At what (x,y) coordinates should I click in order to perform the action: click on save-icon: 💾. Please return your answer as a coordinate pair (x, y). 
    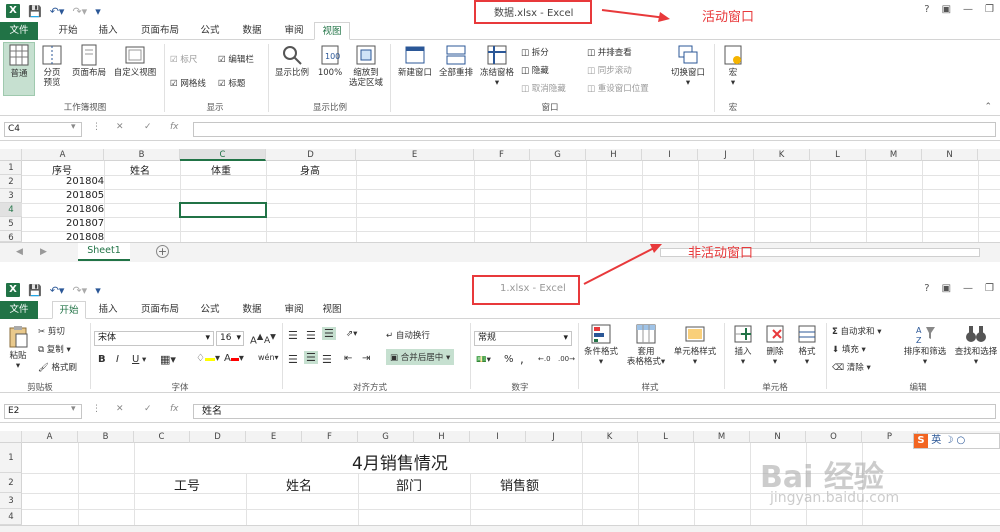
    Looking at the image, I should click on (35, 11).